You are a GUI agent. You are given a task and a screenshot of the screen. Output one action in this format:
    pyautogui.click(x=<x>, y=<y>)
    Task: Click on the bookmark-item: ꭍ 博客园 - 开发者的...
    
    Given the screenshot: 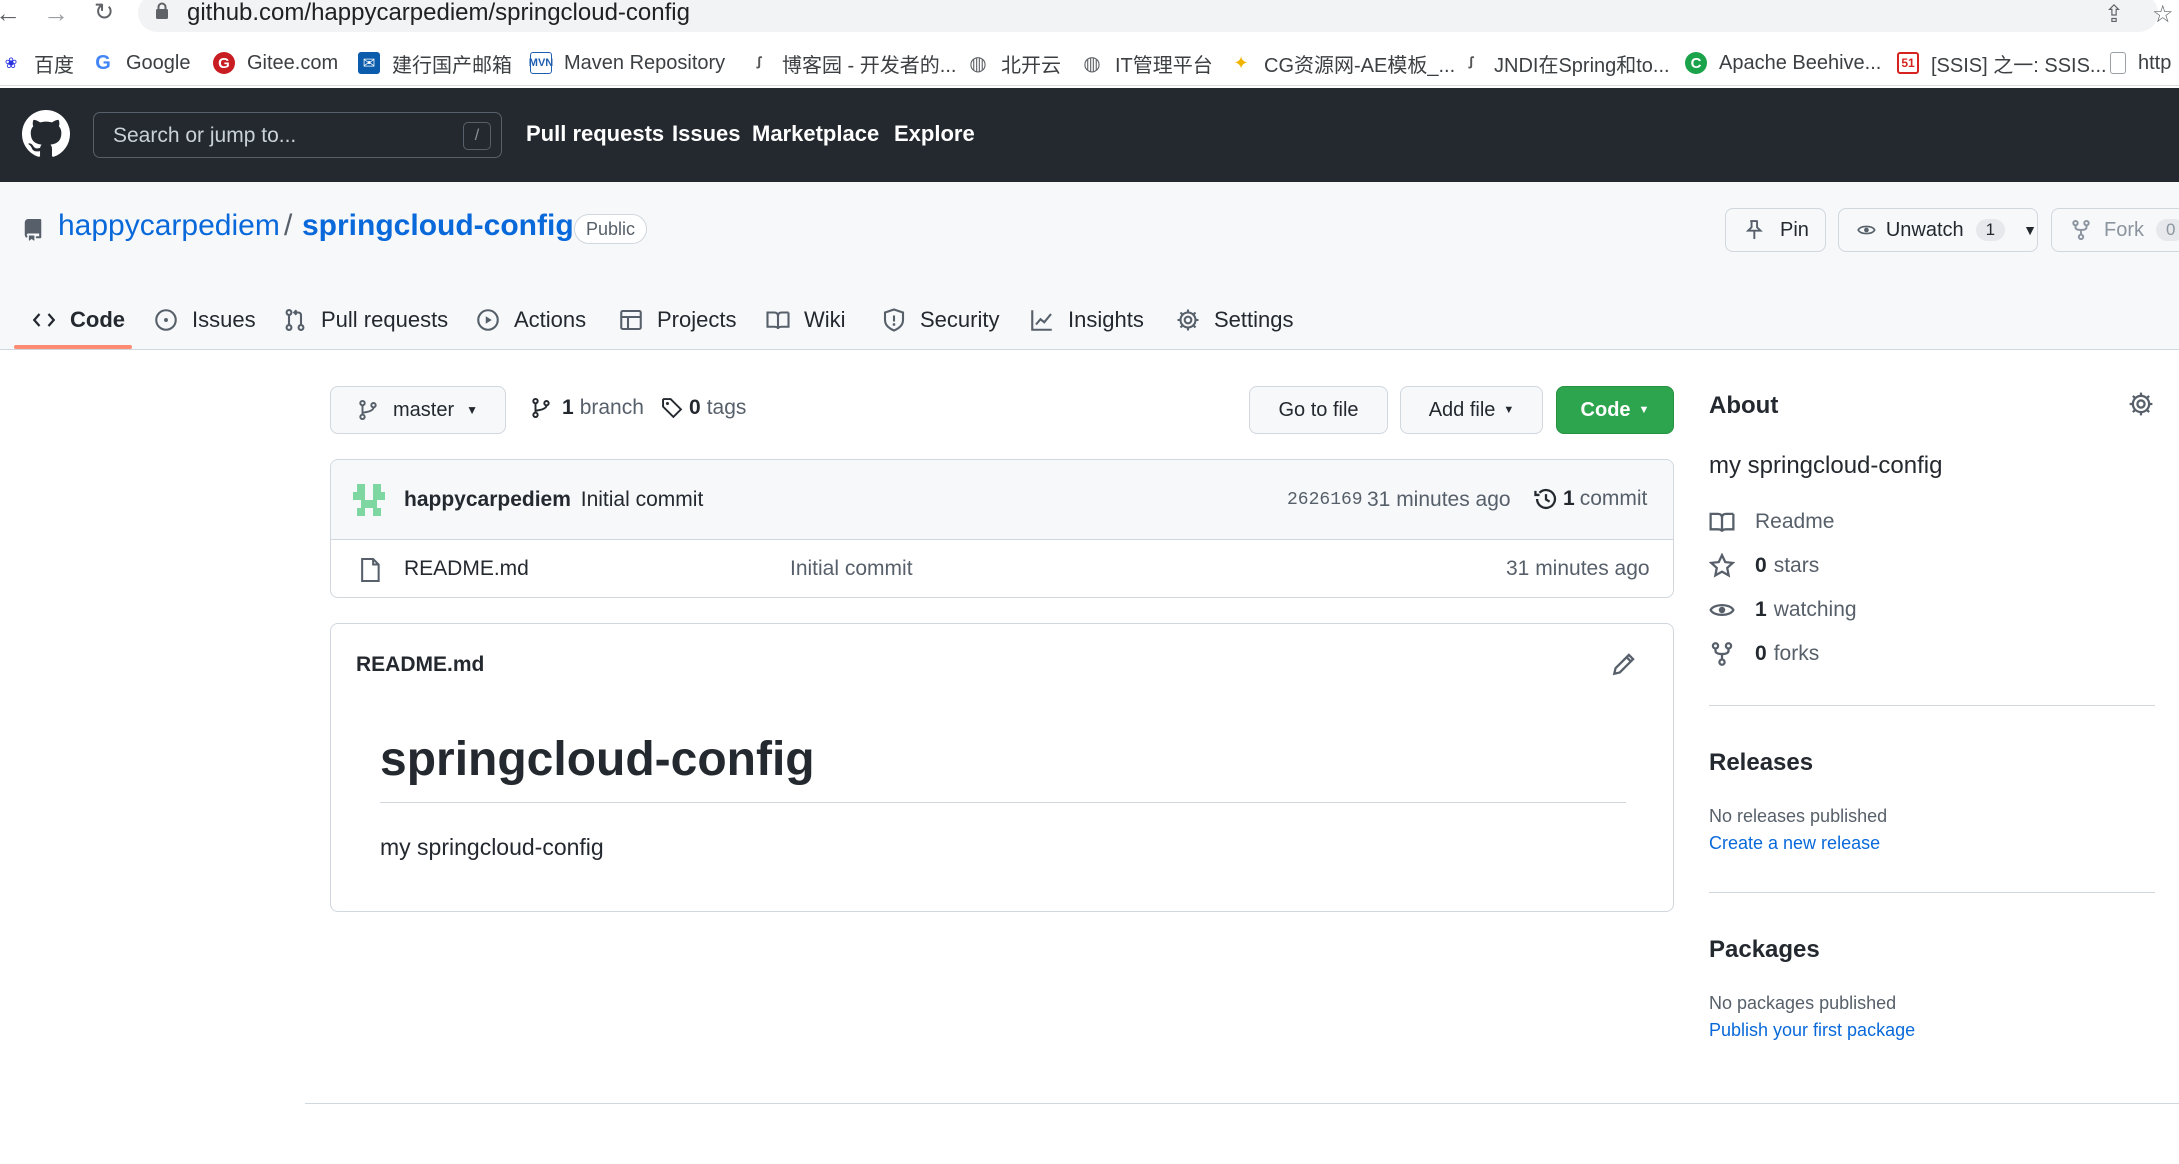 What is the action you would take?
    pyautogui.click(x=852, y=63)
    